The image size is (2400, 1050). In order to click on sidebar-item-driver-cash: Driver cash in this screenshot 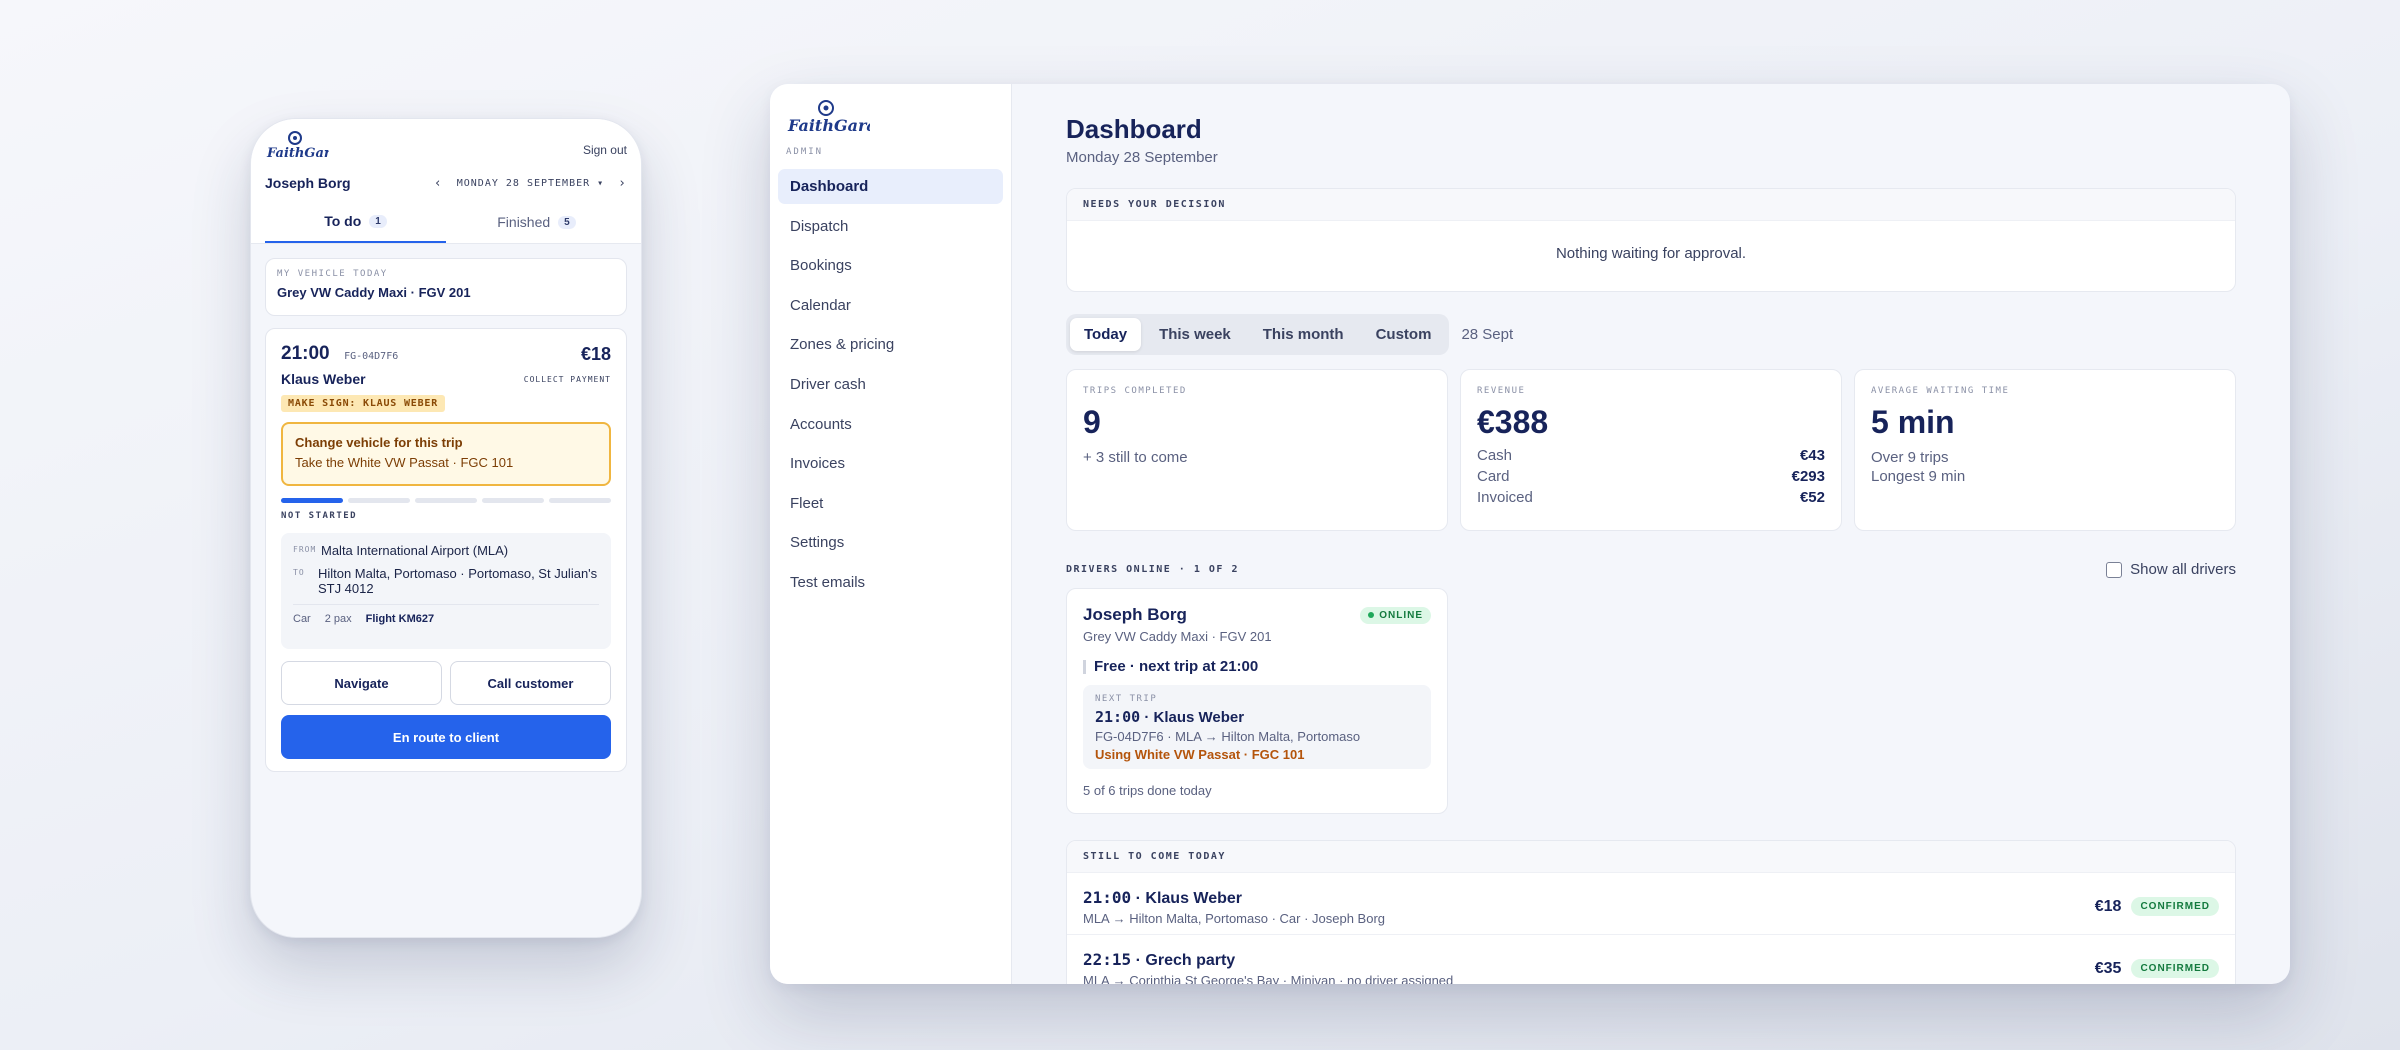, I will do `click(890, 384)`.